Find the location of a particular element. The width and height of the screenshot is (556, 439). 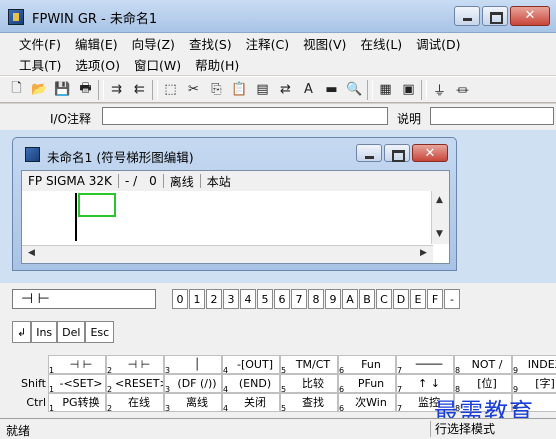

note-input is located at coordinates (492, 116).